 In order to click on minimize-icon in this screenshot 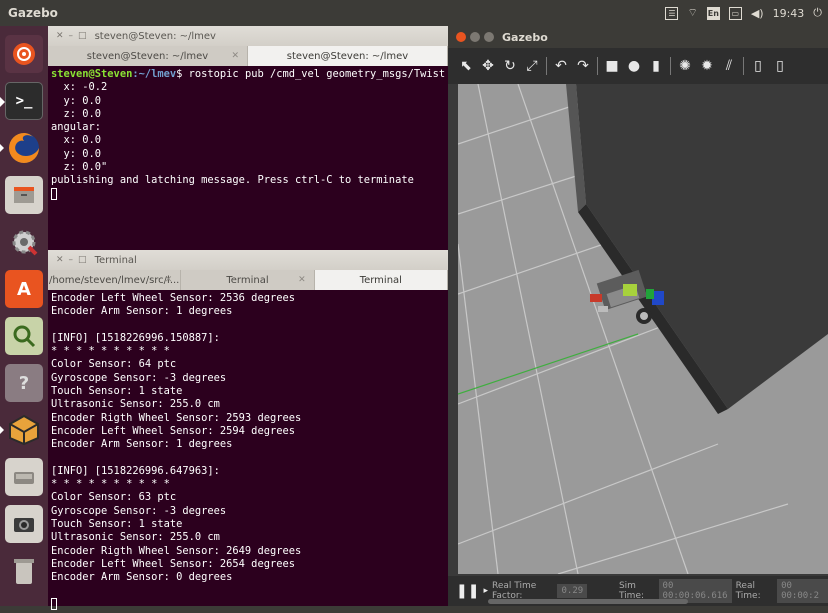, I will do `click(475, 37)`.